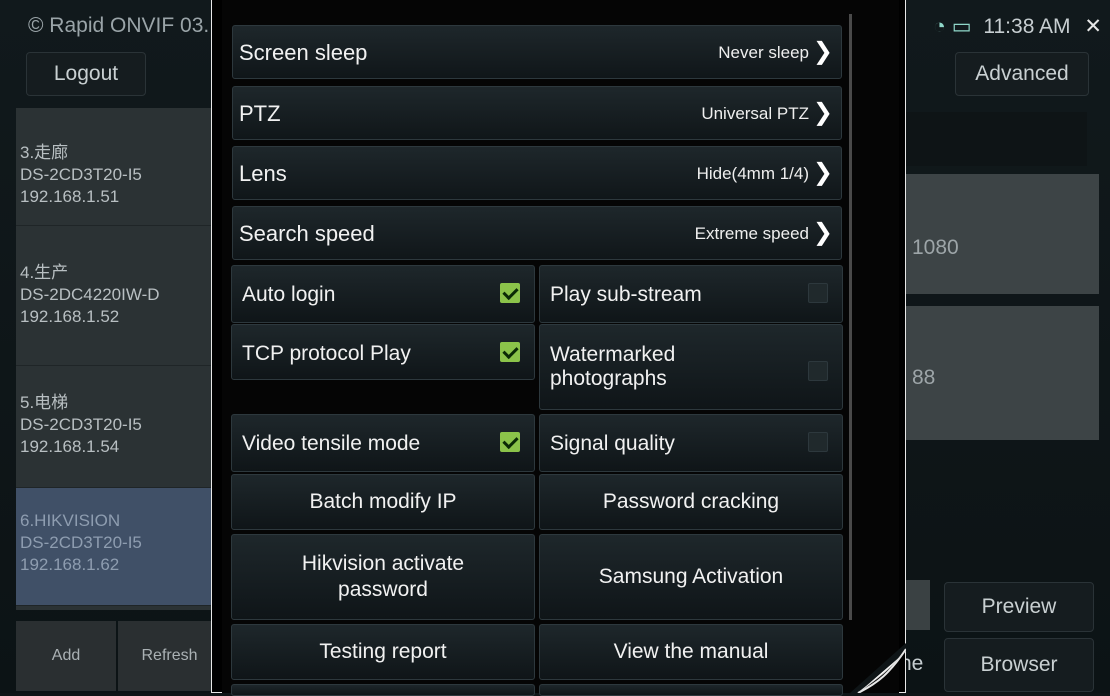 The width and height of the screenshot is (1110, 696). What do you see at coordinates (537, 113) in the screenshot?
I see `setting-row-ptz: PTZ Universal PTZ ❯` at bounding box center [537, 113].